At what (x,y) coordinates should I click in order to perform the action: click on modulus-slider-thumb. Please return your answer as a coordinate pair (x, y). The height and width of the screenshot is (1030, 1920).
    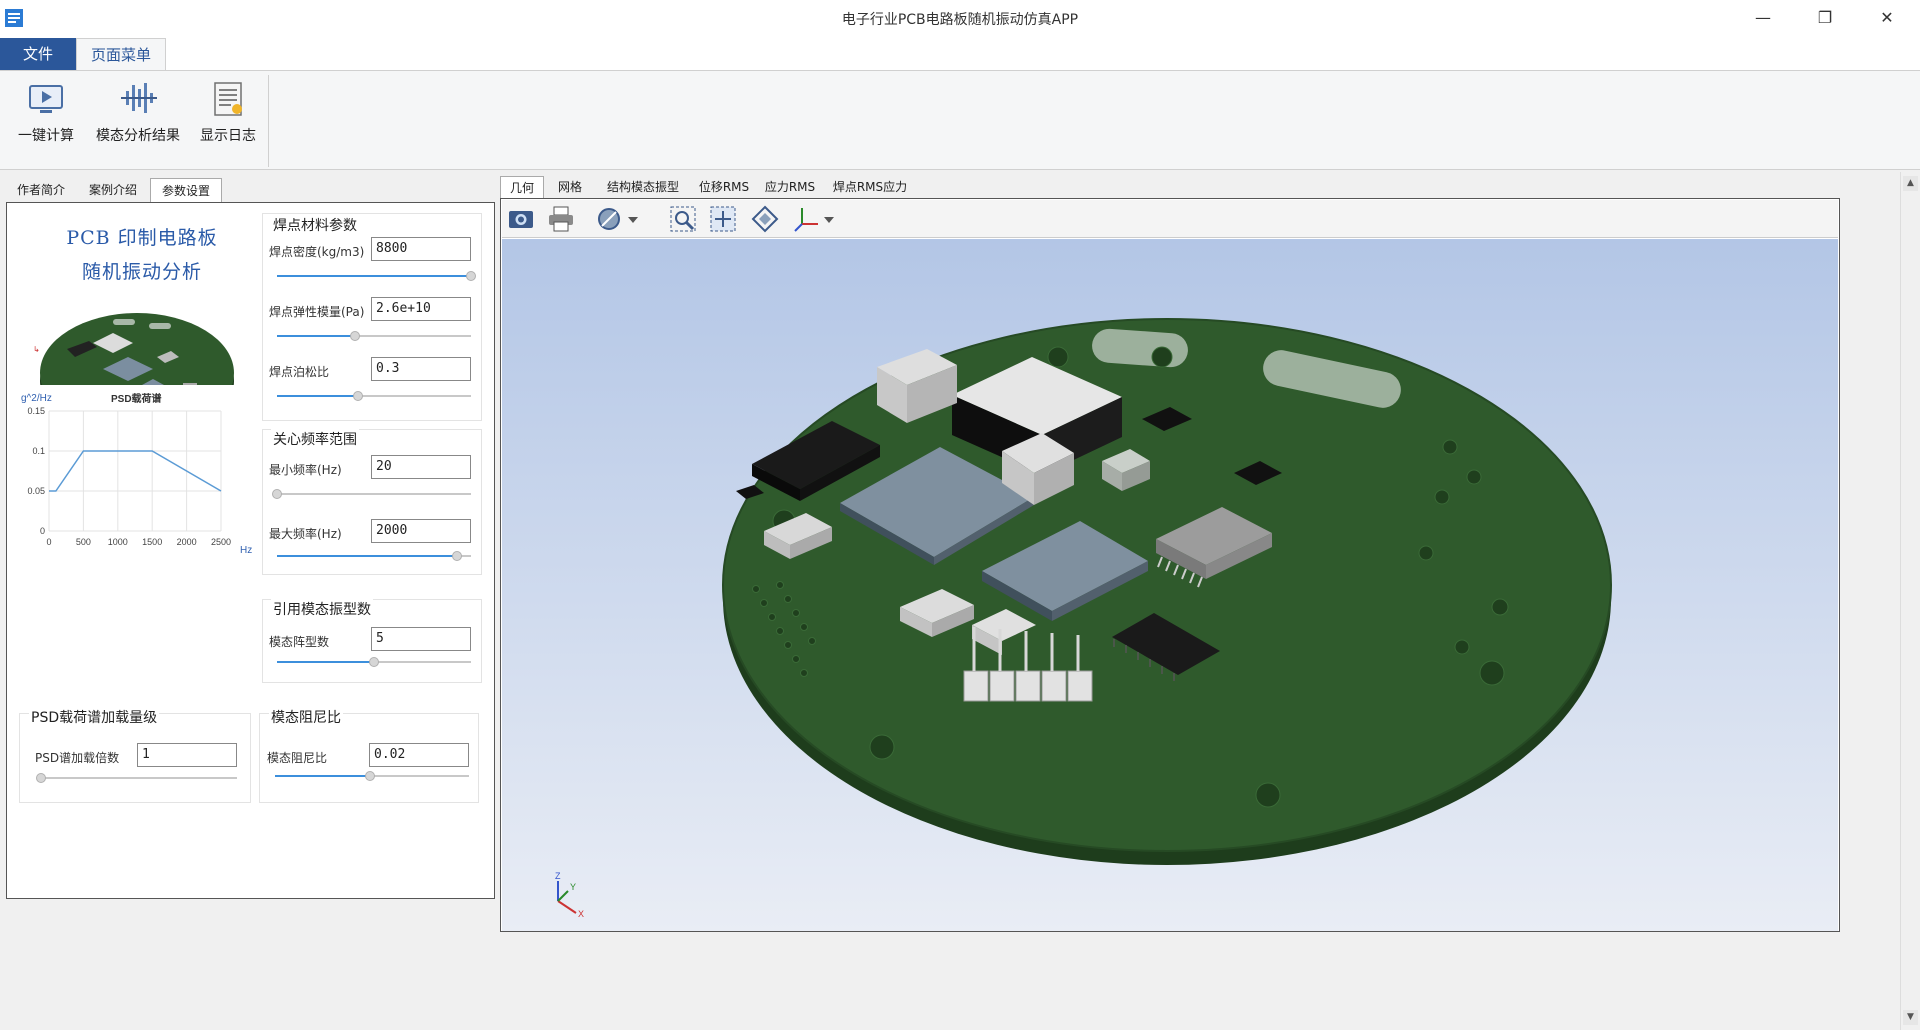
    Looking at the image, I should click on (354, 336).